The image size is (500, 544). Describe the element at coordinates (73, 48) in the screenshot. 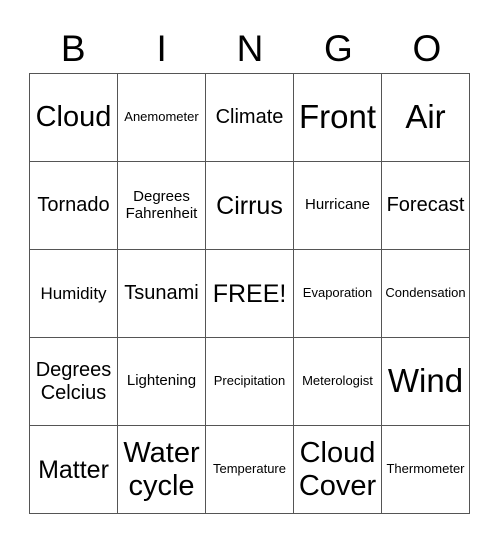

I see `header-letter-b: B` at that location.